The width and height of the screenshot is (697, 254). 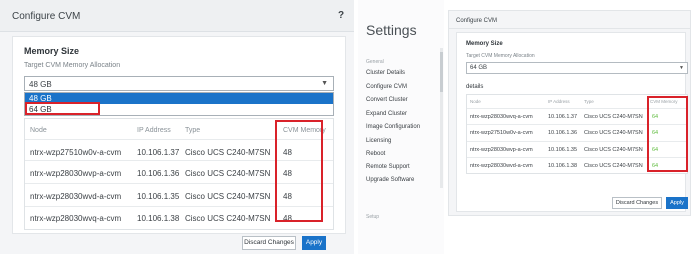 What do you see at coordinates (393, 127) in the screenshot?
I see `sidebar-item-image-configuration: Image Configuration` at bounding box center [393, 127].